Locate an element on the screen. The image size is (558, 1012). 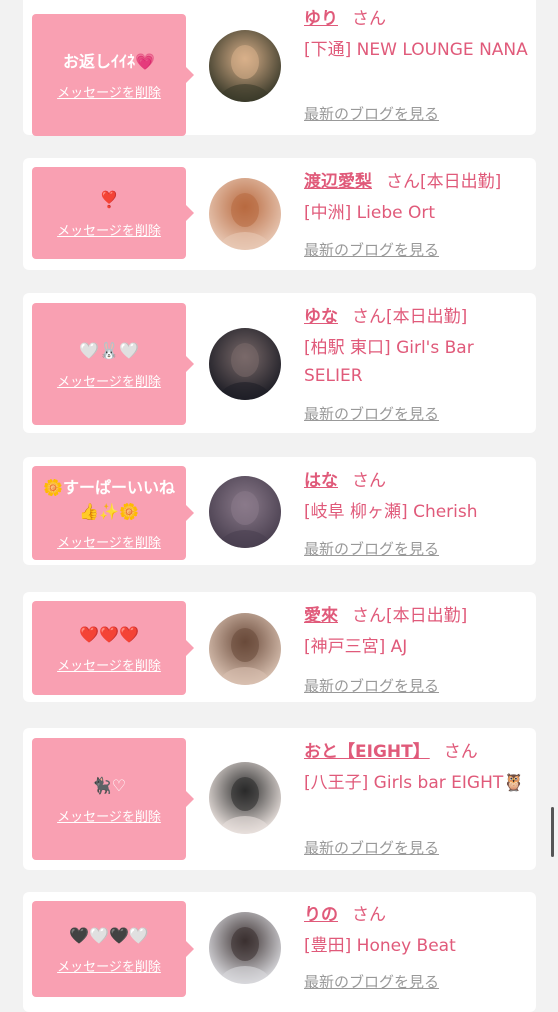
name-line: 渡辺愛梨 さん[本日出勤] is located at coordinates (417, 182).